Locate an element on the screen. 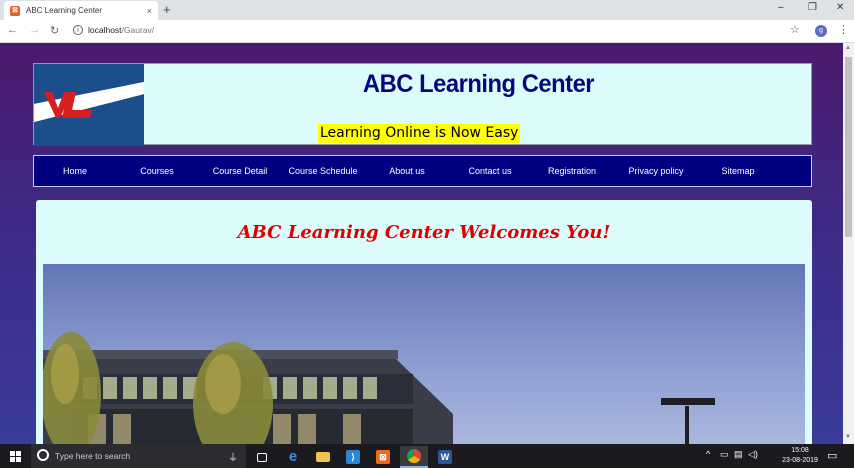  task-view-button is located at coordinates (262, 457).